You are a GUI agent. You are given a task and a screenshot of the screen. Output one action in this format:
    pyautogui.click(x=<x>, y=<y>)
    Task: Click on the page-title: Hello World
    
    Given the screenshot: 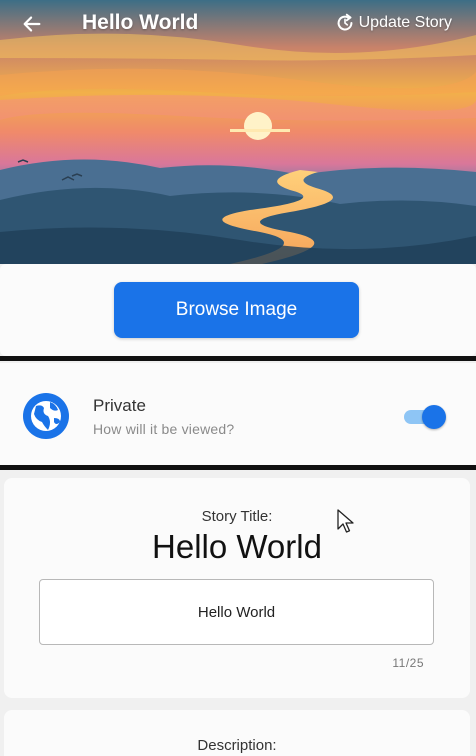 What is the action you would take?
    pyautogui.click(x=140, y=22)
    